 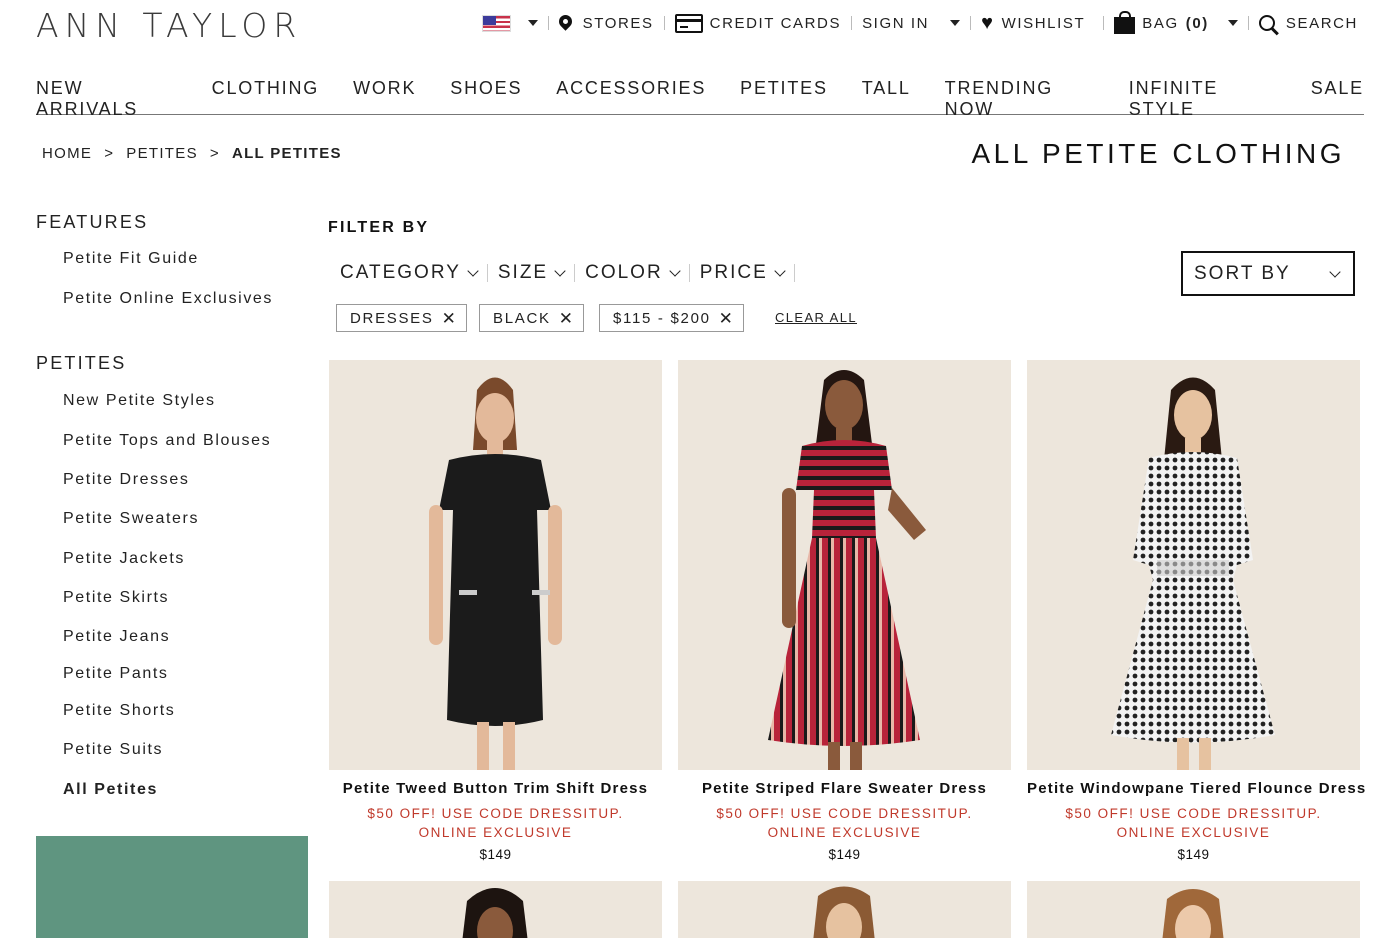 I want to click on product-name: Petite Windowpane Tiered Flounce Dress, so click(x=1196, y=788).